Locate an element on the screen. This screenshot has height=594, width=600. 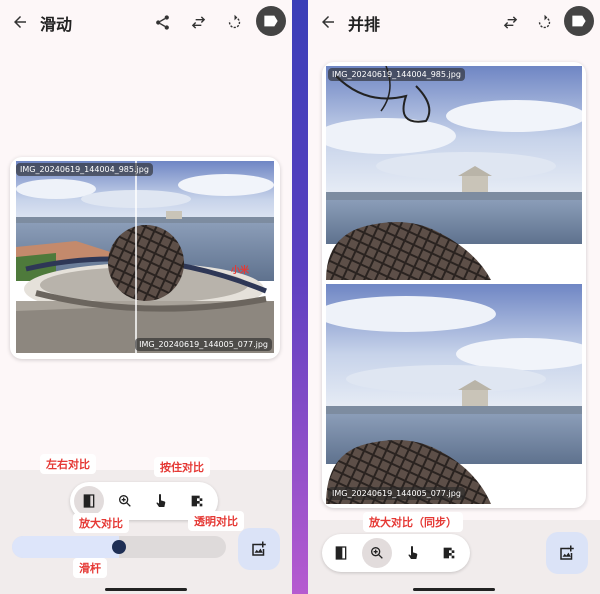
annotation-hold-compare: 按住对比 is located at coordinates (182, 467).